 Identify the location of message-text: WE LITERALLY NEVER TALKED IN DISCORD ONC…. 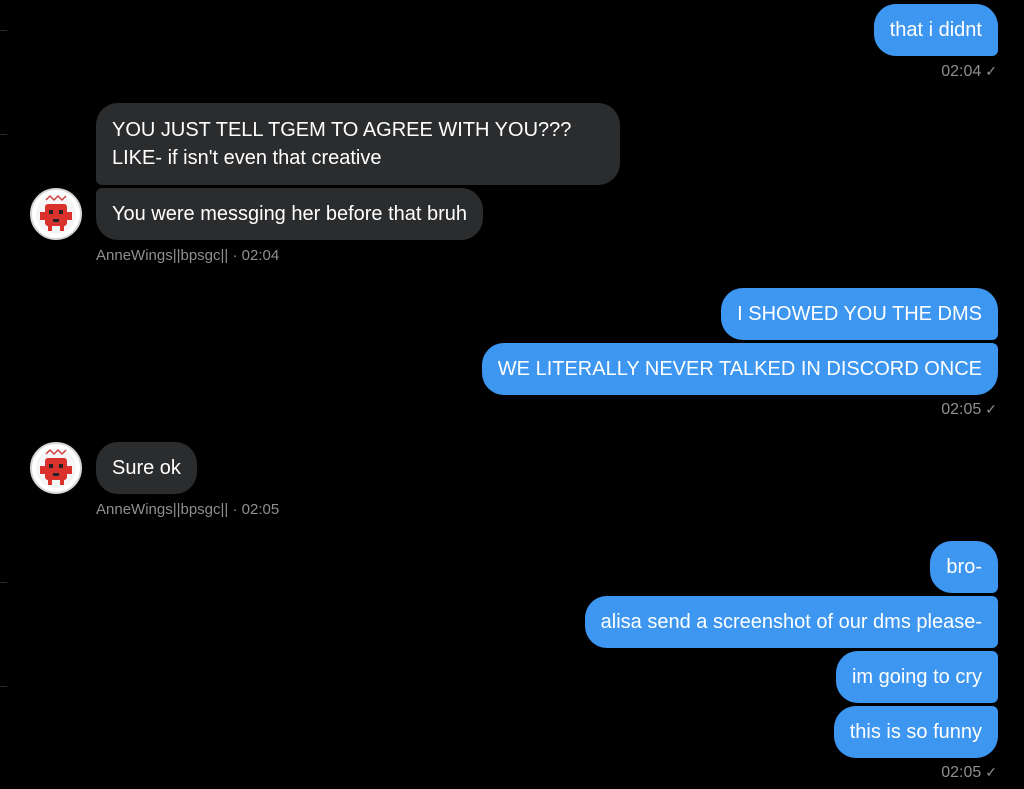
(739, 369).